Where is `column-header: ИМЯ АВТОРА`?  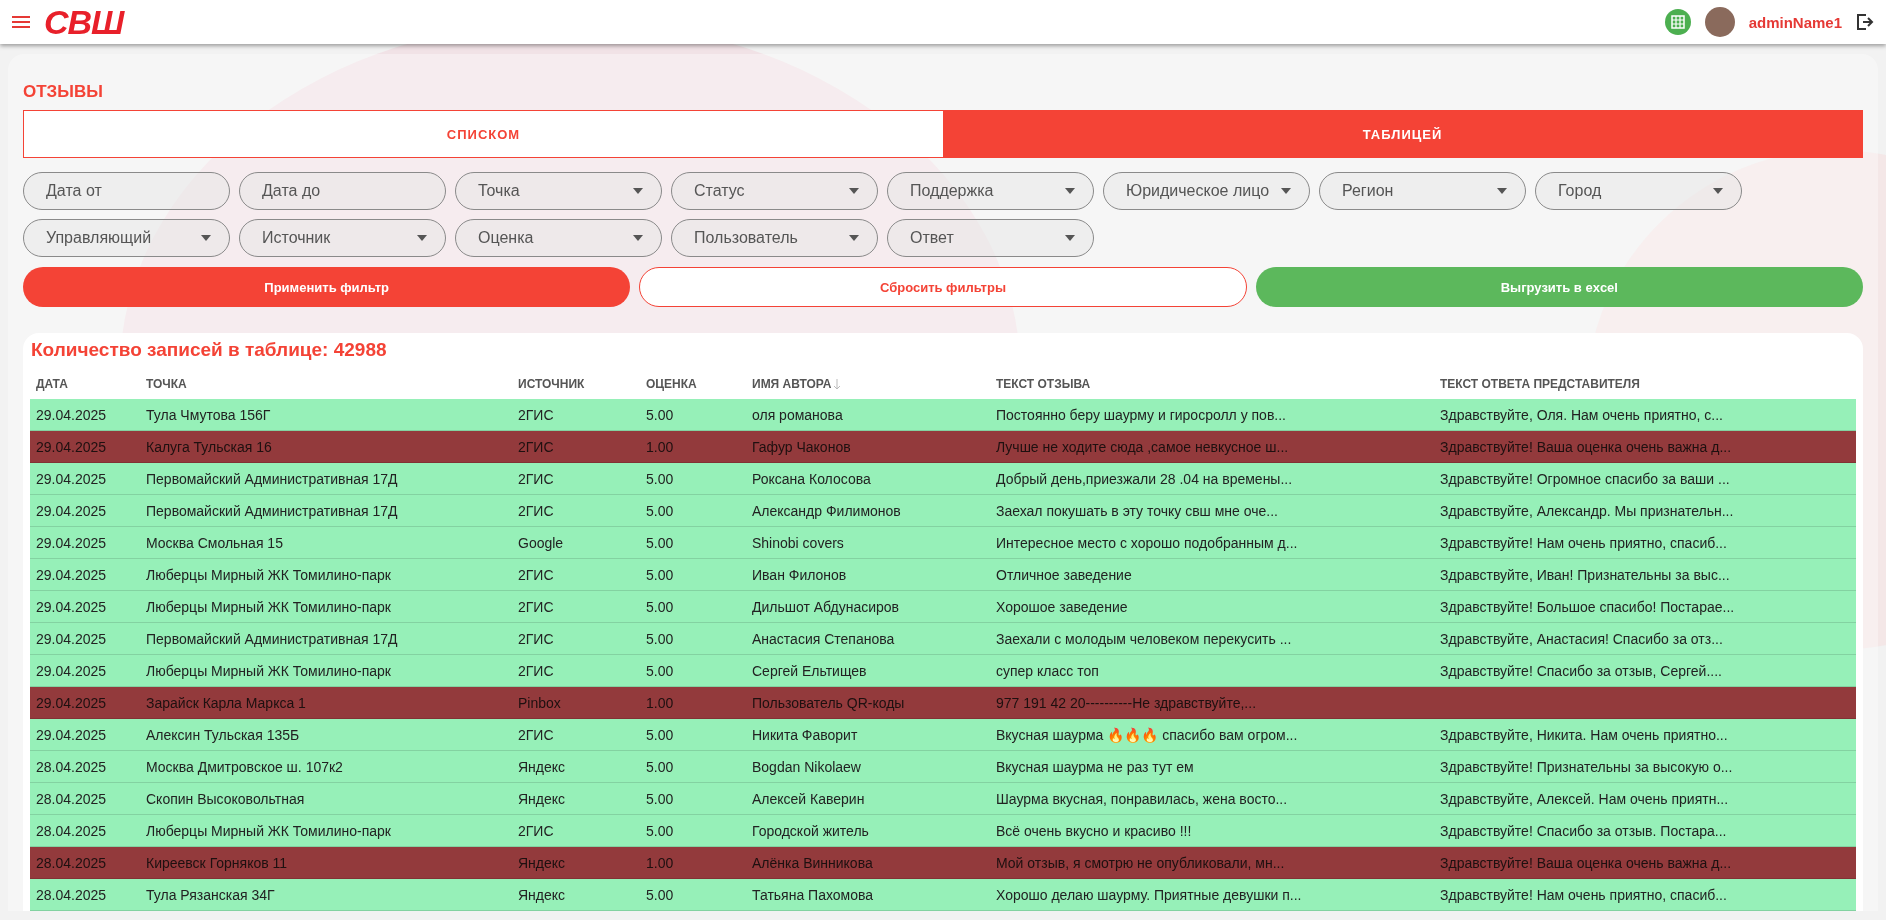
column-header: ИМЯ АВТОРА is located at coordinates (868, 388).